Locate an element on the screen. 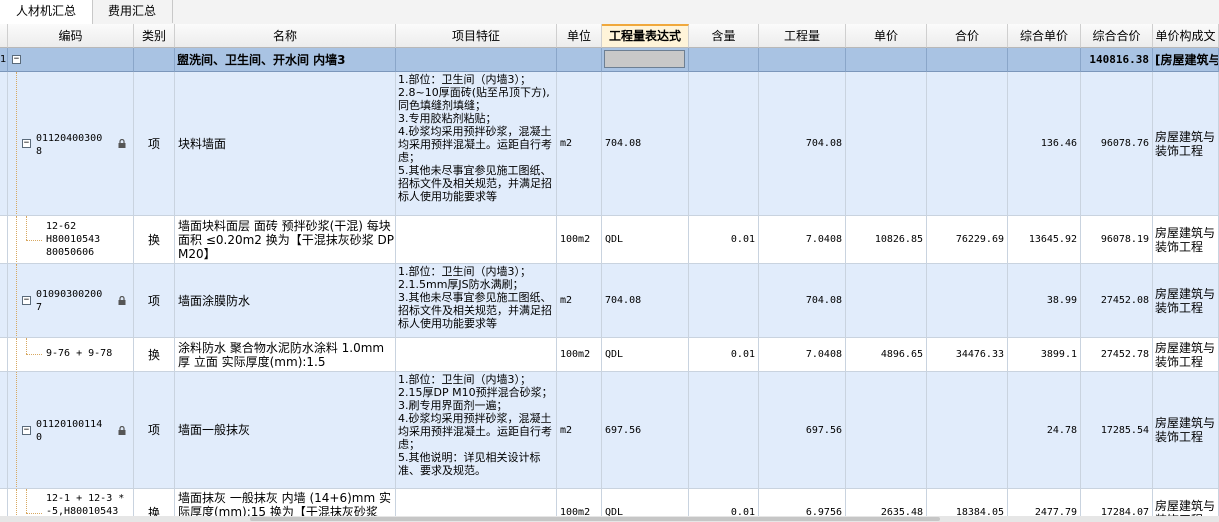 This screenshot has width=1219, height=522. comp-price-cell: 38.99 is located at coordinates (1044, 301).